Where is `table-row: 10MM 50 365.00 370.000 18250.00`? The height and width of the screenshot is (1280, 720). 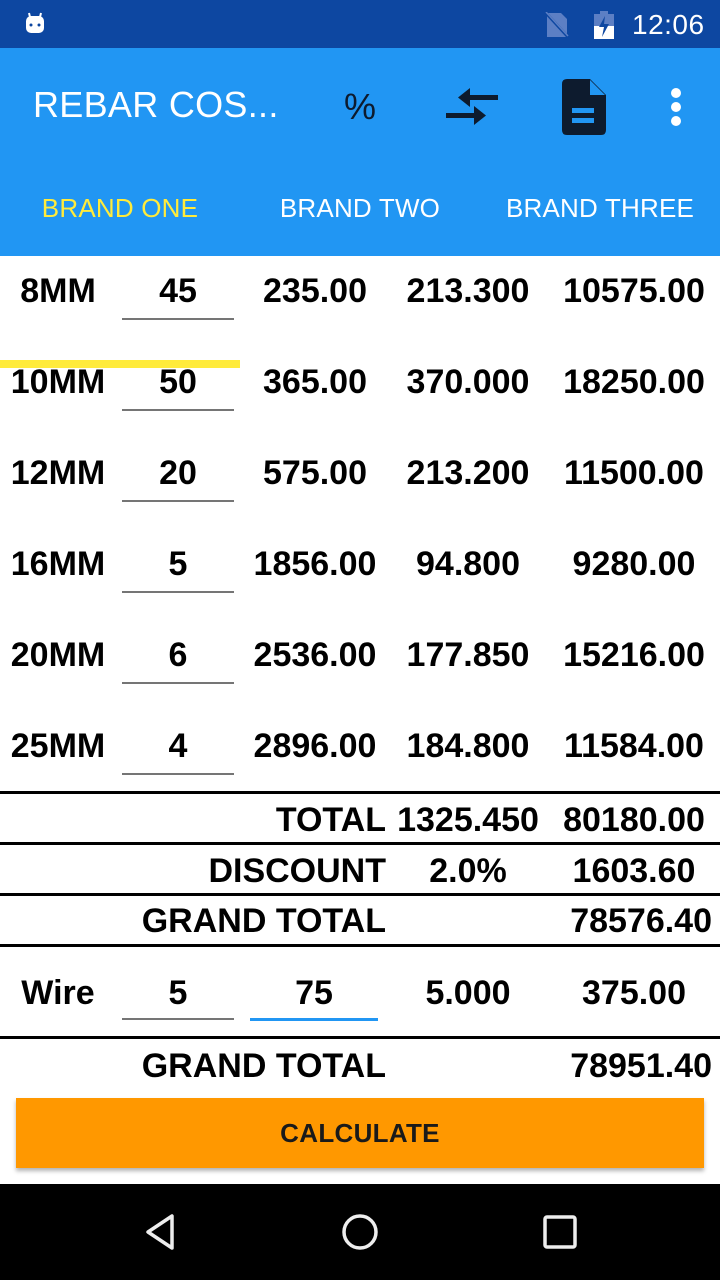
table-row: 10MM 50 365.00 370.000 18250.00 is located at coordinates (360, 392).